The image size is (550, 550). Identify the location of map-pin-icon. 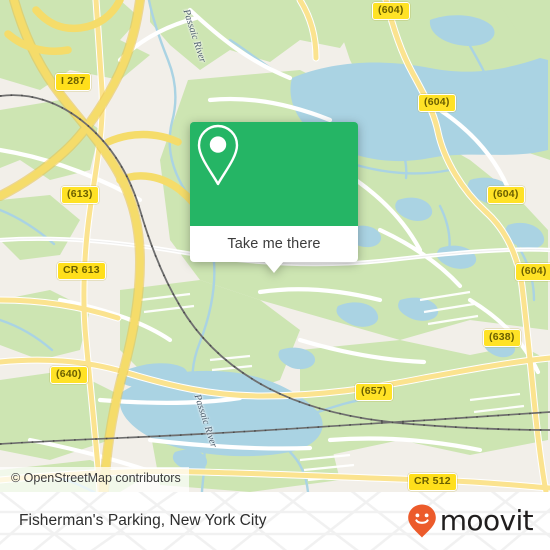
(218, 155).